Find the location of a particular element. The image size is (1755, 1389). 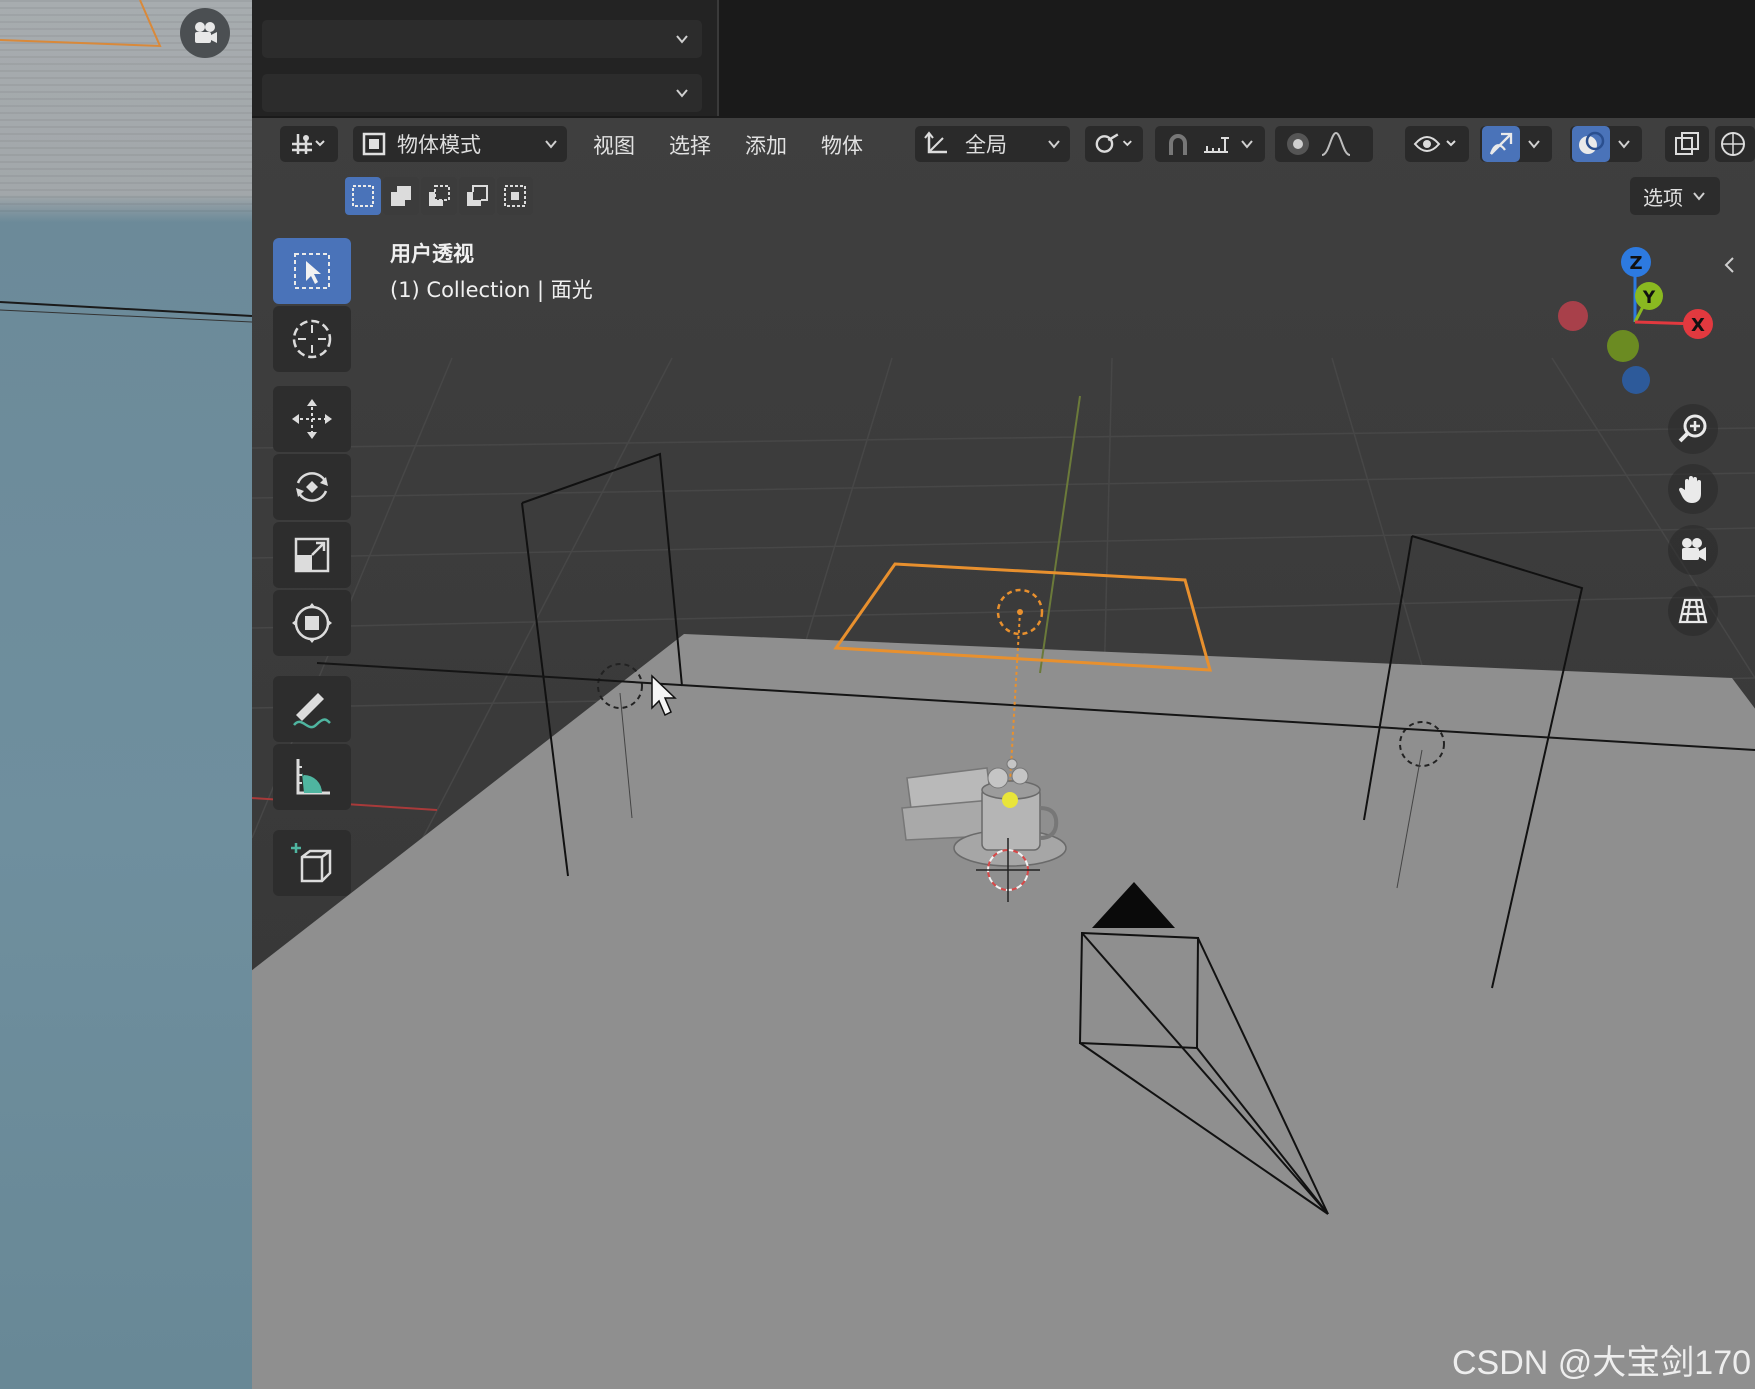

proportional-edit-icon is located at coordinates (1298, 144).